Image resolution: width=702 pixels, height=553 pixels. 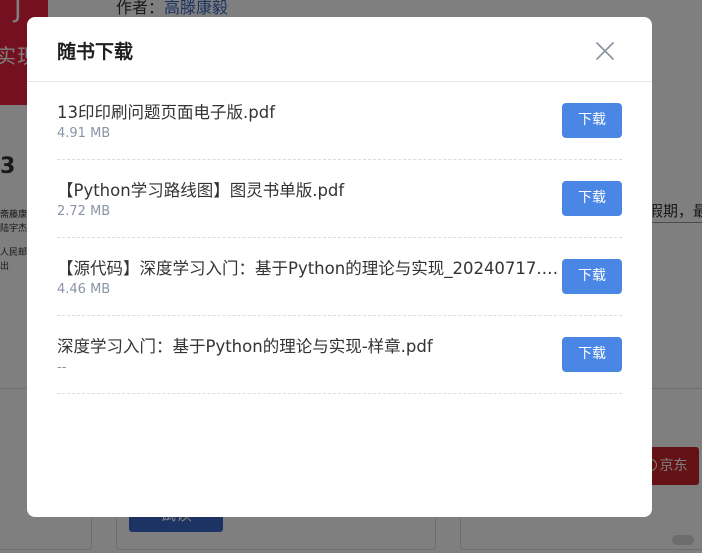 What do you see at coordinates (339, 49) in the screenshot?
I see `dialog-header: 随书下载` at bounding box center [339, 49].